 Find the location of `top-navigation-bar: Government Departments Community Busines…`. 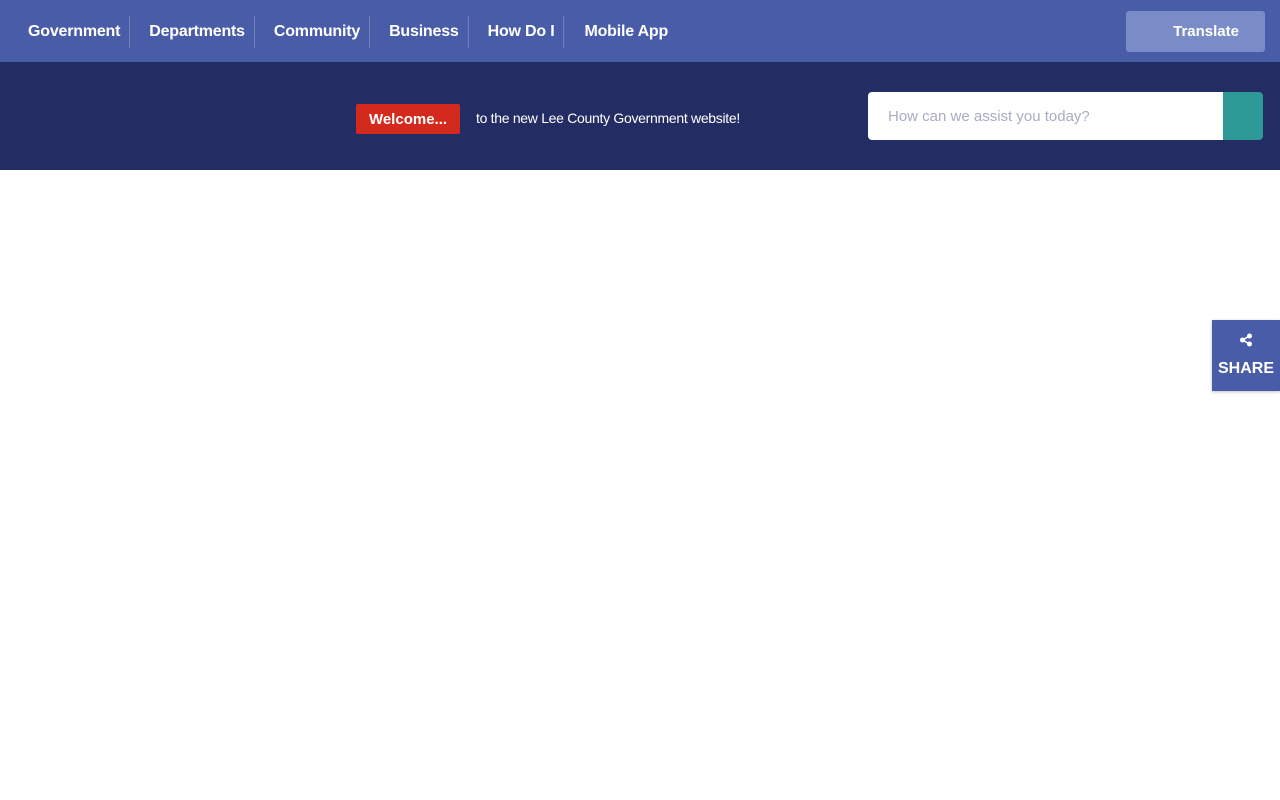

top-navigation-bar: Government Departments Community Busines… is located at coordinates (640, 31).